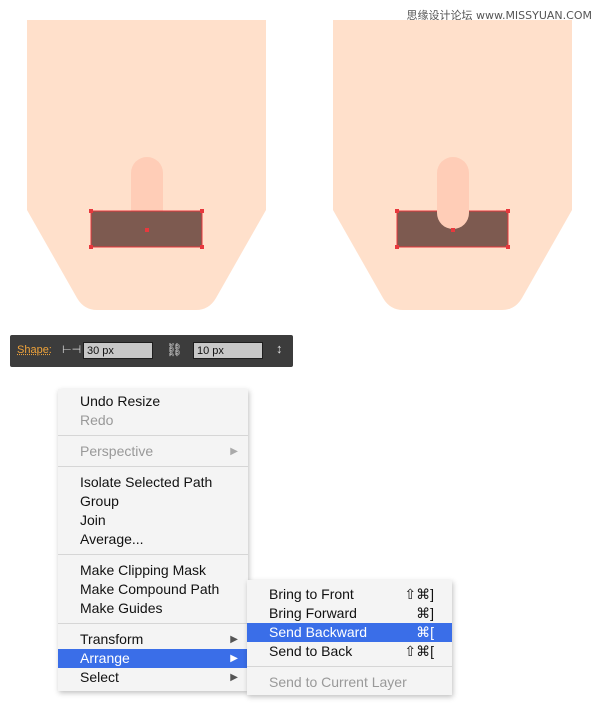 The height and width of the screenshot is (725, 600). I want to click on submenu-item-bring-to-front: Bring to Front ⇧⌘], so click(349, 594).